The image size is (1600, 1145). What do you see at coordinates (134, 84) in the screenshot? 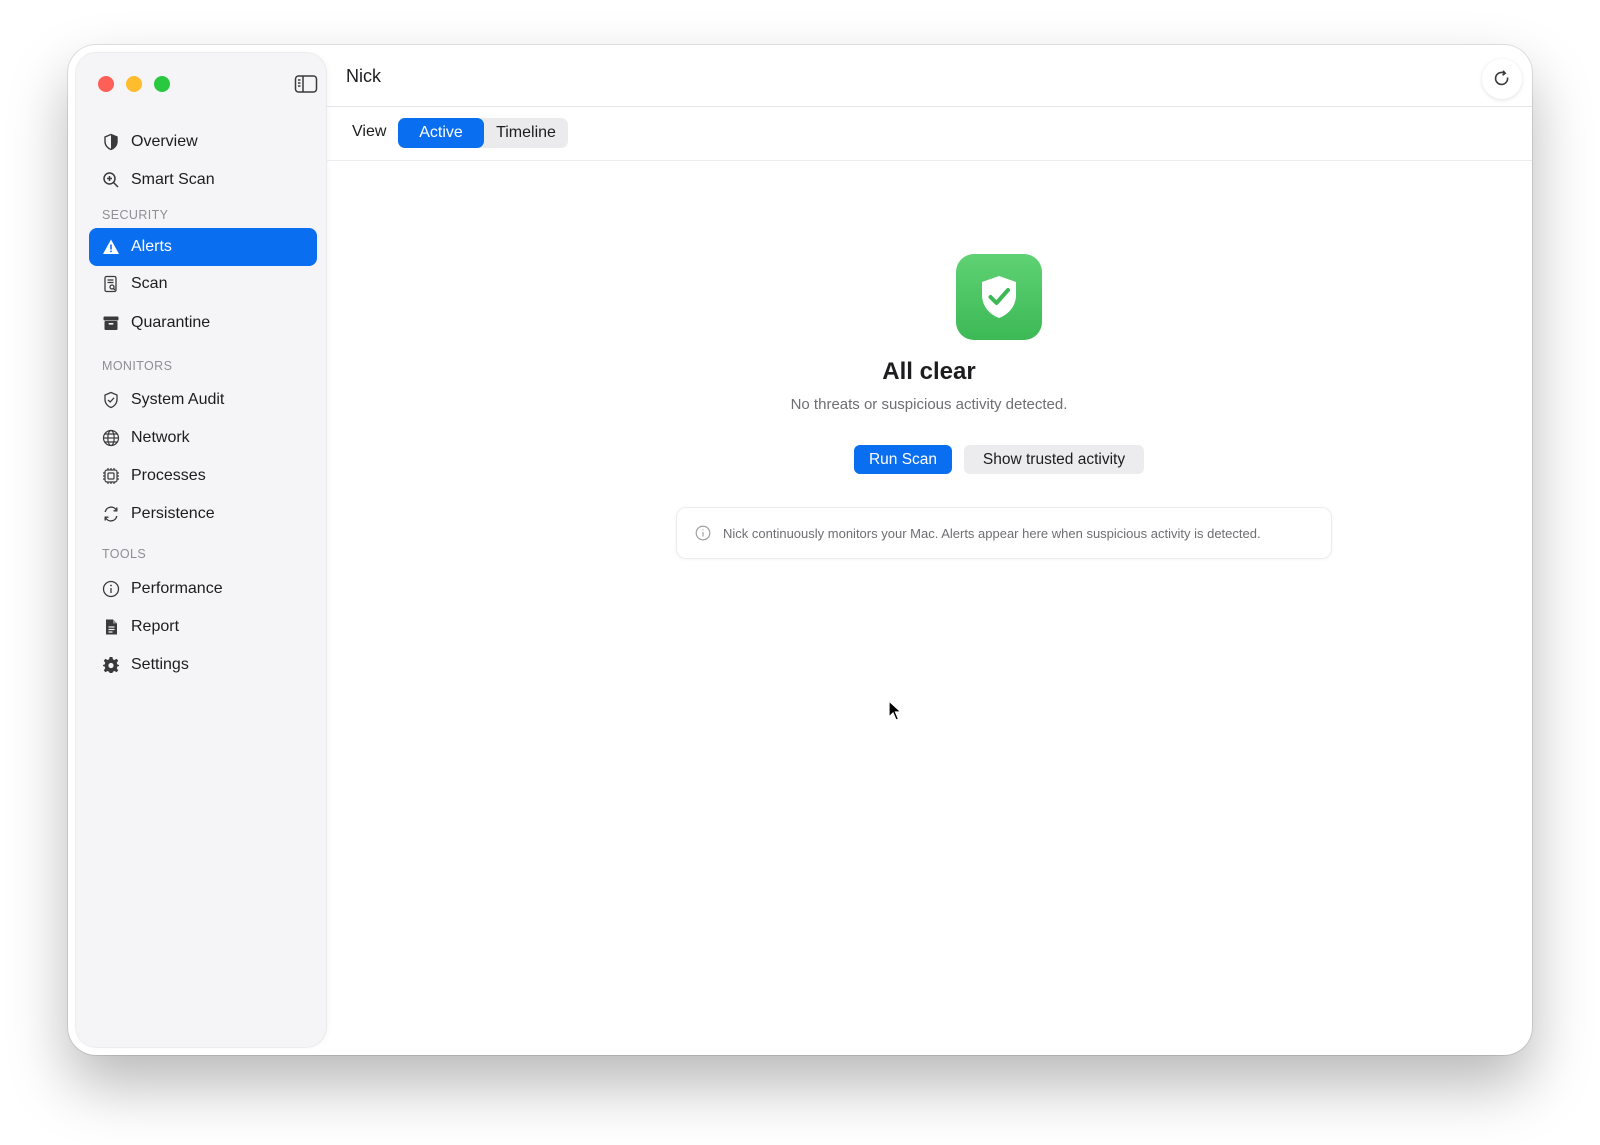
I see `minimize-window-button` at bounding box center [134, 84].